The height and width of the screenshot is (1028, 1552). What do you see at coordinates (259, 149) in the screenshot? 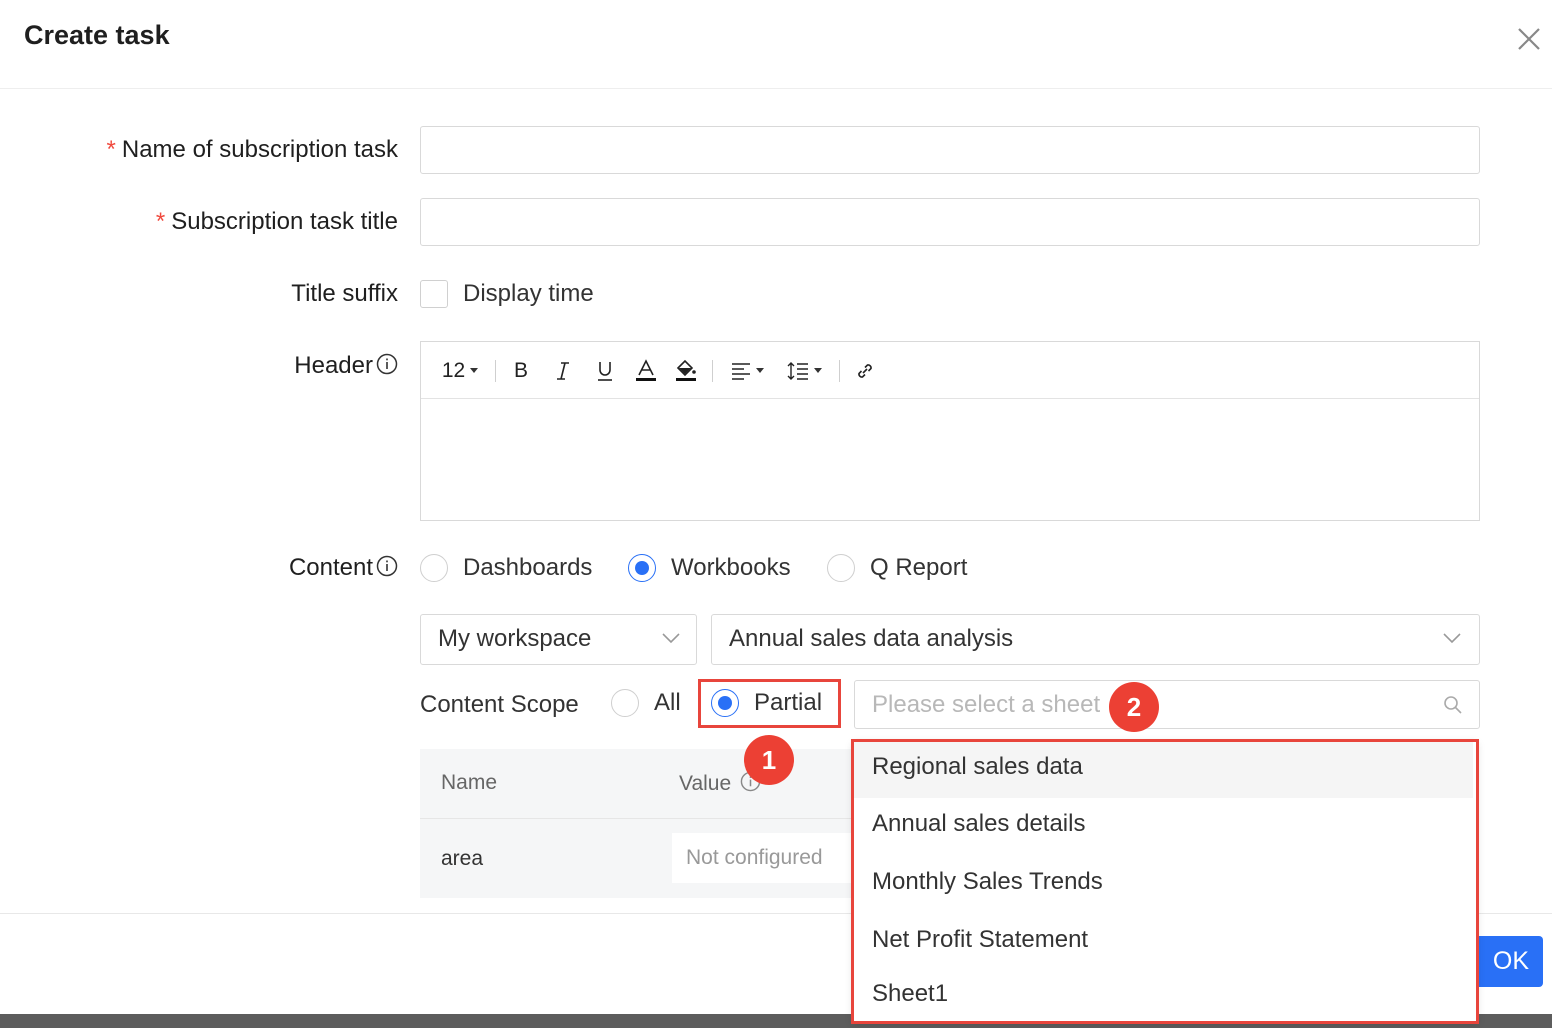
I see `name-label-text: Name of subscription task` at bounding box center [259, 149].